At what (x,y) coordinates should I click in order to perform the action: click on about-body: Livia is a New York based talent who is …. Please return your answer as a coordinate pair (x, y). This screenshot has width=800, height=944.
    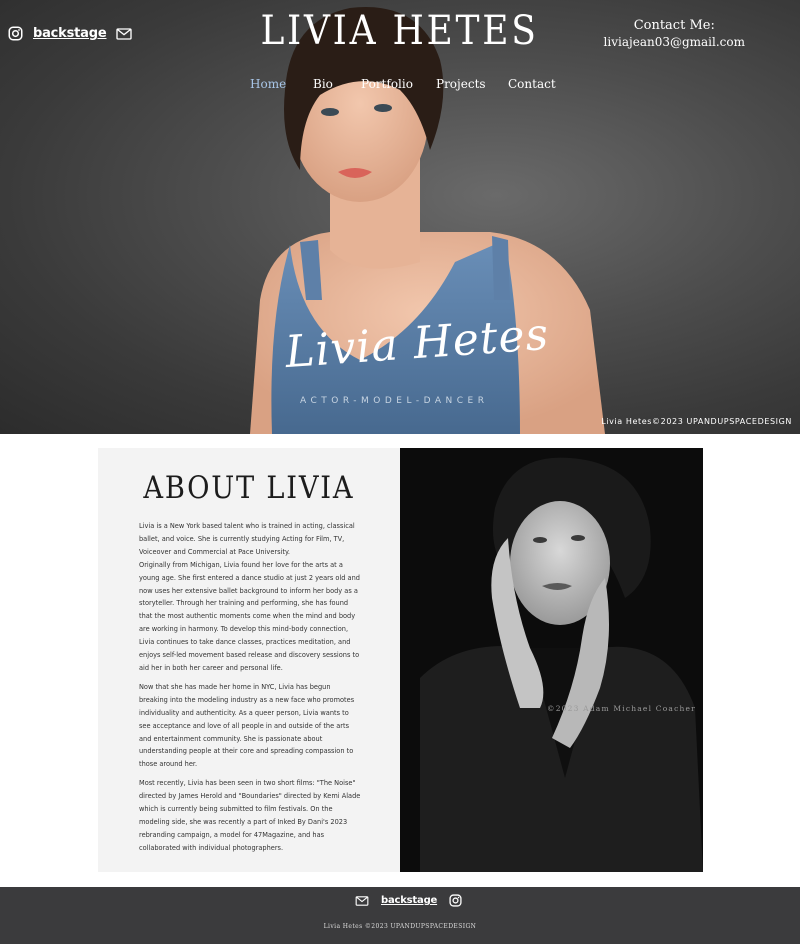
    Looking at the image, I should click on (250, 690).